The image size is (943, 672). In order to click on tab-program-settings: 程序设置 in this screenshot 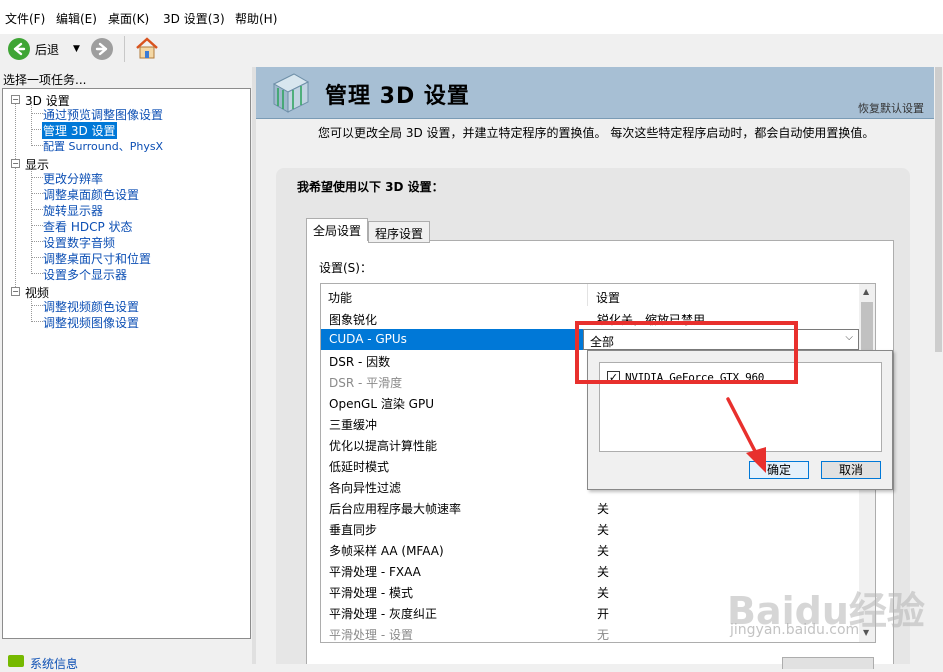, I will do `click(399, 232)`.